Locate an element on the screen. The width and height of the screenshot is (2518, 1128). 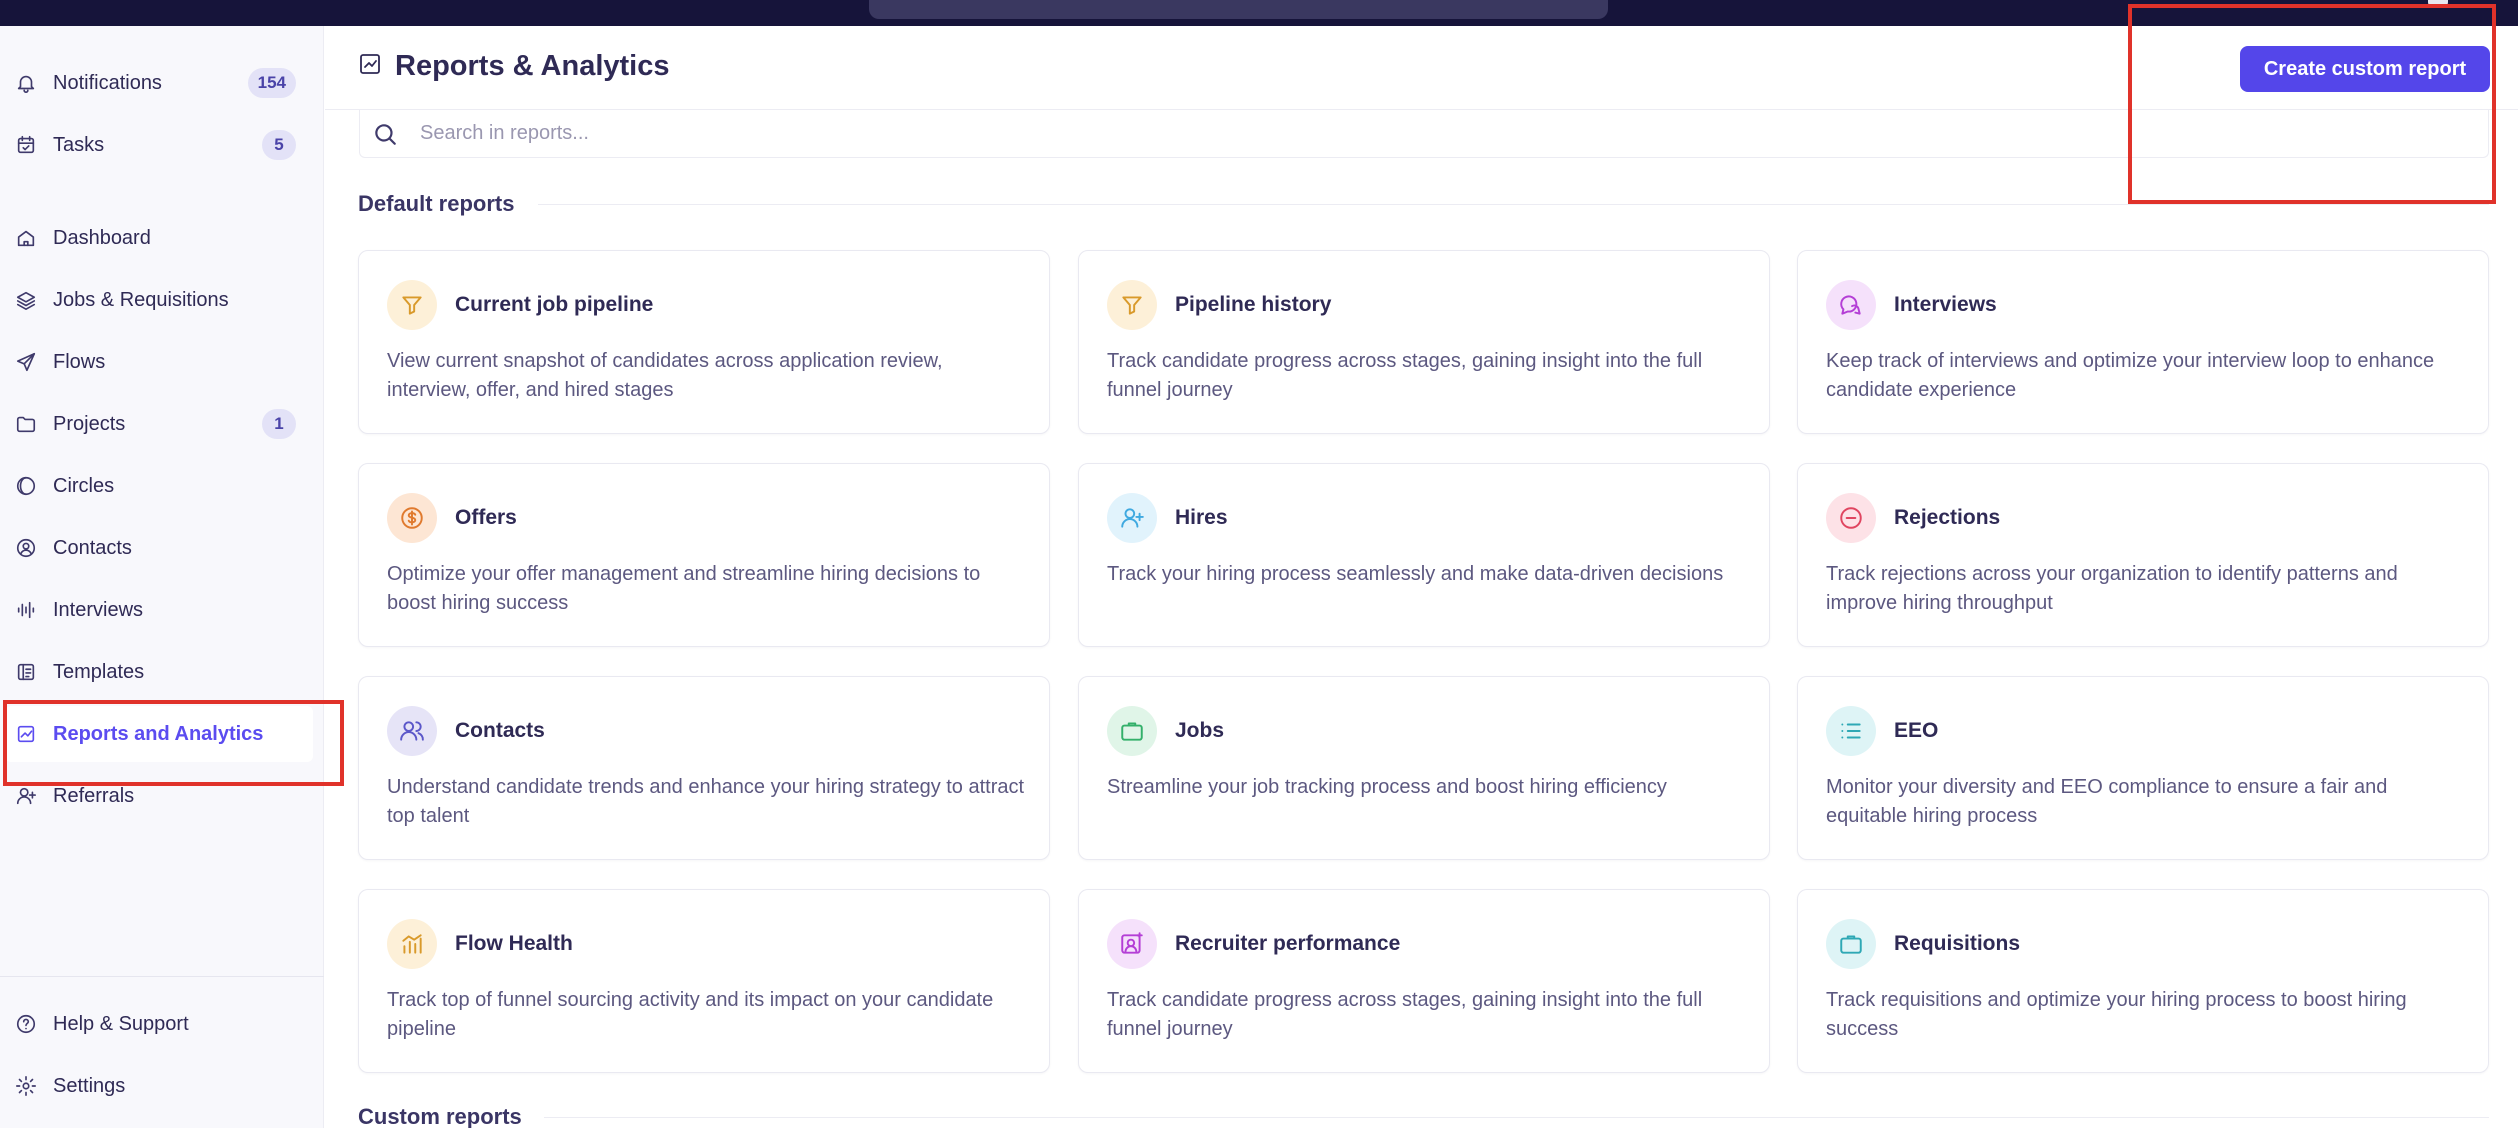
layers-icon is located at coordinates (26, 300).